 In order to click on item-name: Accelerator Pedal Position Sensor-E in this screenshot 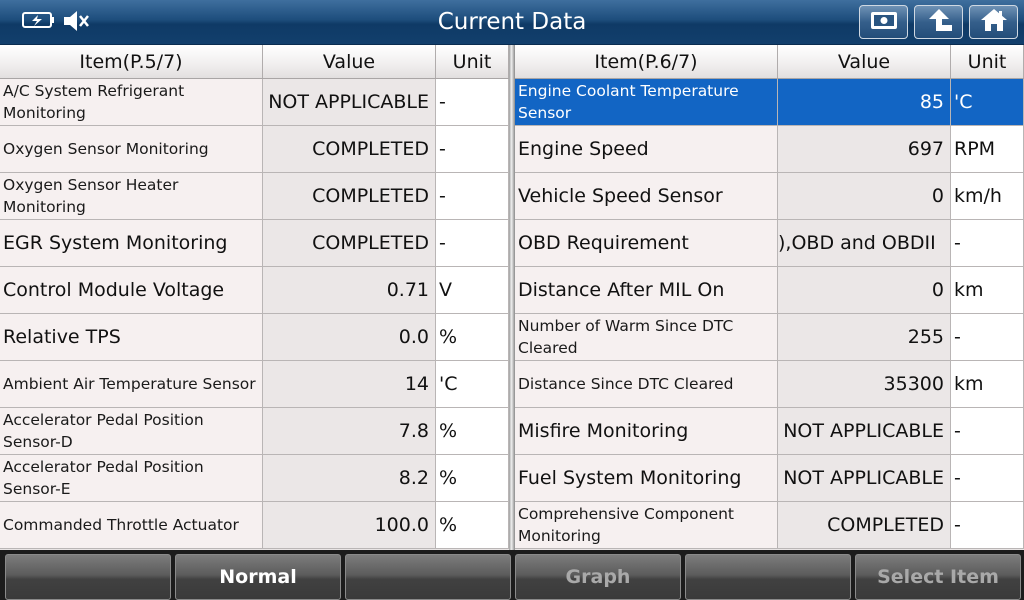, I will do `click(131, 478)`.